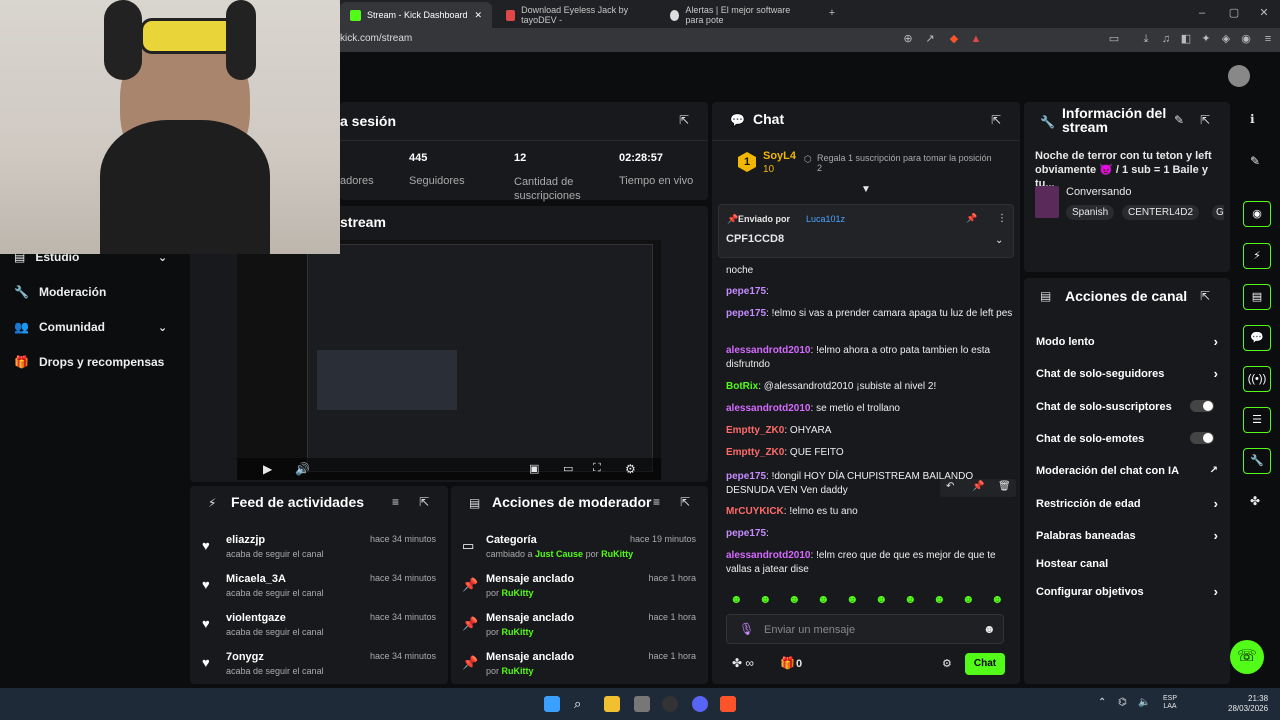 The width and height of the screenshot is (1280, 720). I want to click on tab-kick-dashboard: Stream - Kick Dashboard ✕, so click(416, 15).